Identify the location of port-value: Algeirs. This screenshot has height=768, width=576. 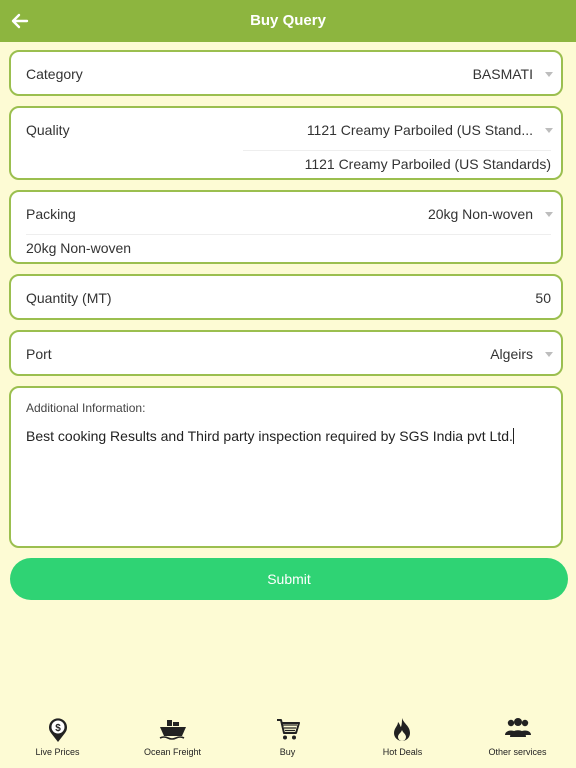
(511, 354).